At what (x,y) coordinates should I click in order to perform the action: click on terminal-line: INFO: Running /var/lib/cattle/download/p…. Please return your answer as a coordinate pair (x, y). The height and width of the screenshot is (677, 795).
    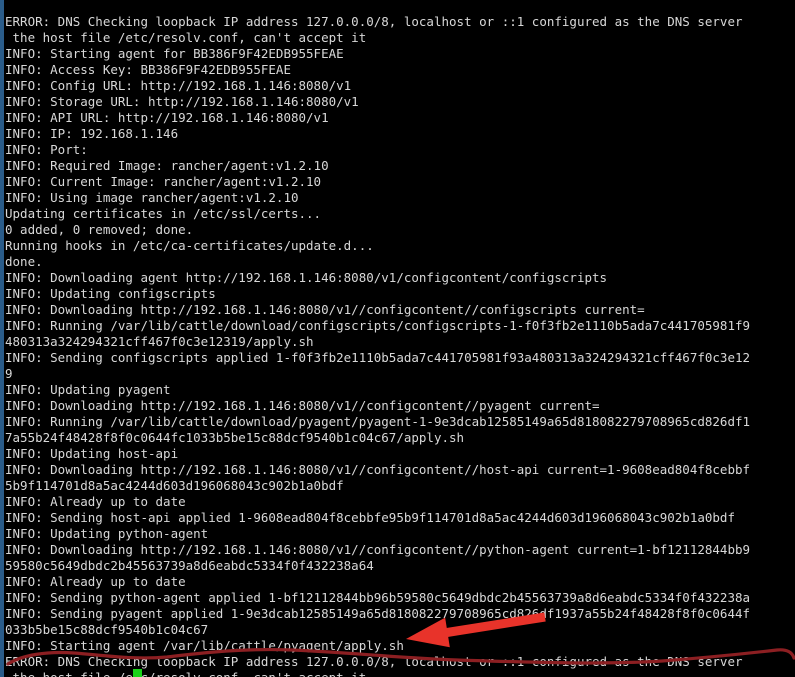
    Looking at the image, I should click on (378, 421).